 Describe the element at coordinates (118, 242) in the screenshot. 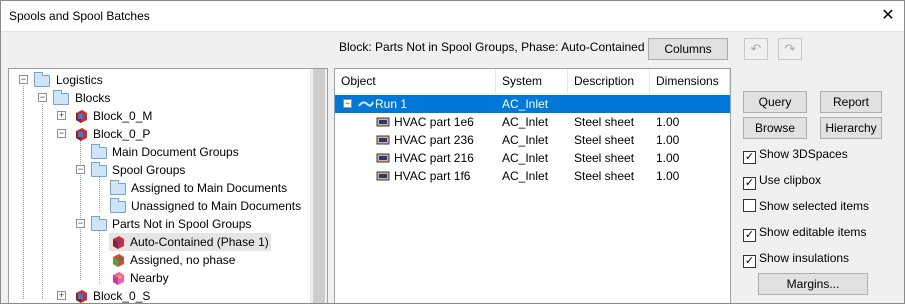

I see `part-red-icon` at that location.